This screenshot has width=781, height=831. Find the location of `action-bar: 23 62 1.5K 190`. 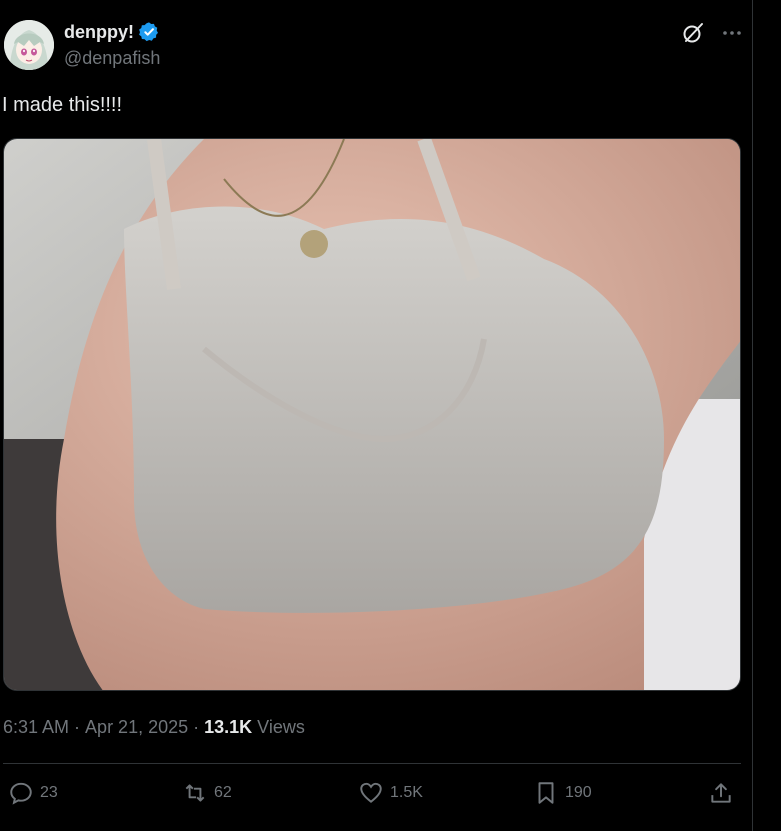

action-bar: 23 62 1.5K 190 is located at coordinates (372, 795).